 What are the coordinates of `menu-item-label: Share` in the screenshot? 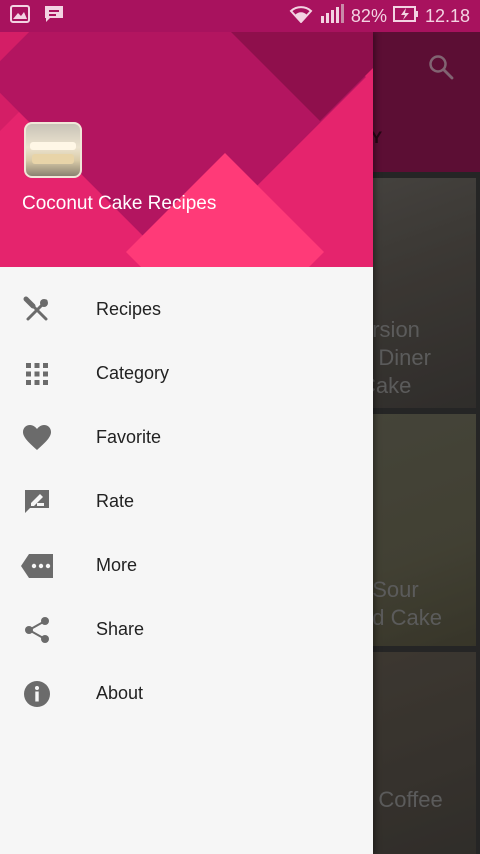 It's located at (120, 629).